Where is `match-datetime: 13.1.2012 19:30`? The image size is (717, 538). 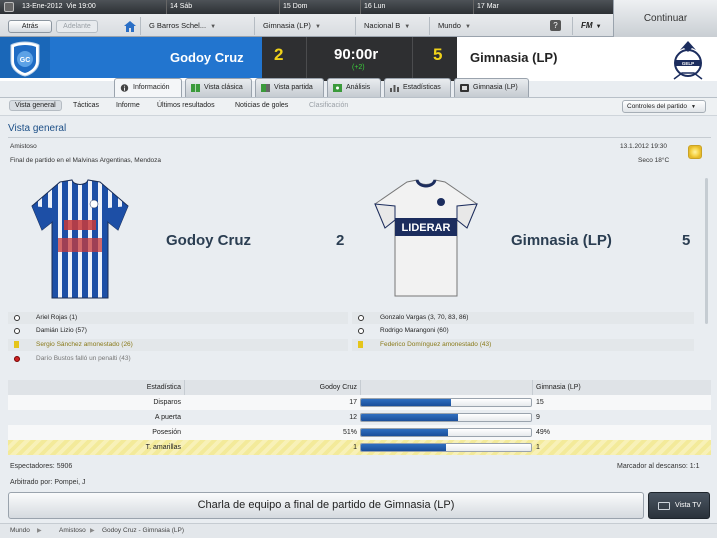 match-datetime: 13.1.2012 19:30 is located at coordinates (643, 146).